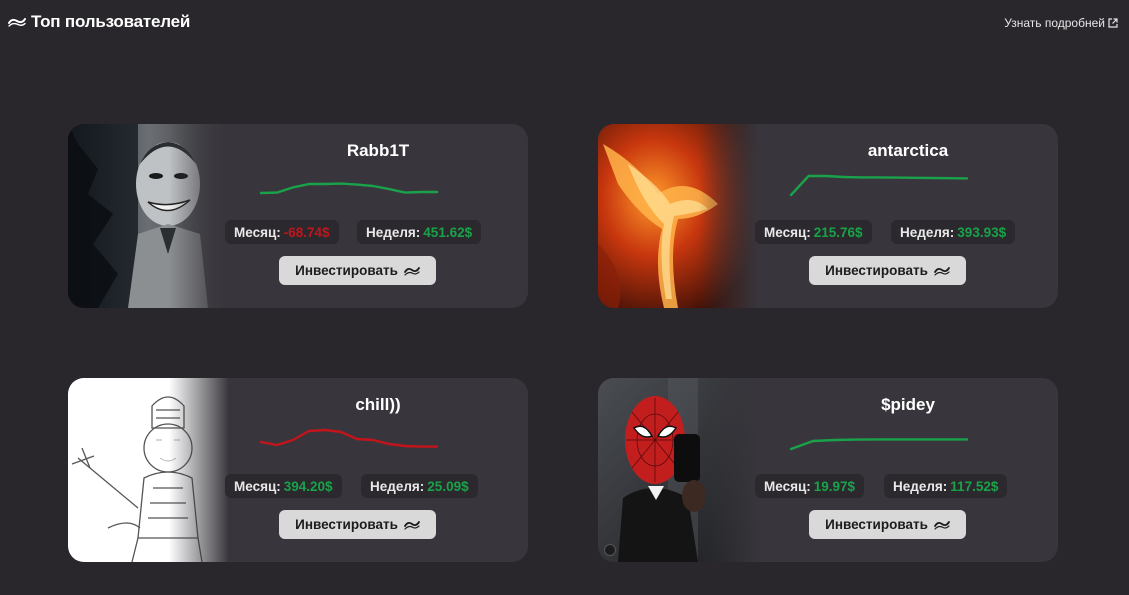 This screenshot has width=1129, height=595. Describe the element at coordinates (378, 150) in the screenshot. I see `user-name: Rabb1T` at that location.